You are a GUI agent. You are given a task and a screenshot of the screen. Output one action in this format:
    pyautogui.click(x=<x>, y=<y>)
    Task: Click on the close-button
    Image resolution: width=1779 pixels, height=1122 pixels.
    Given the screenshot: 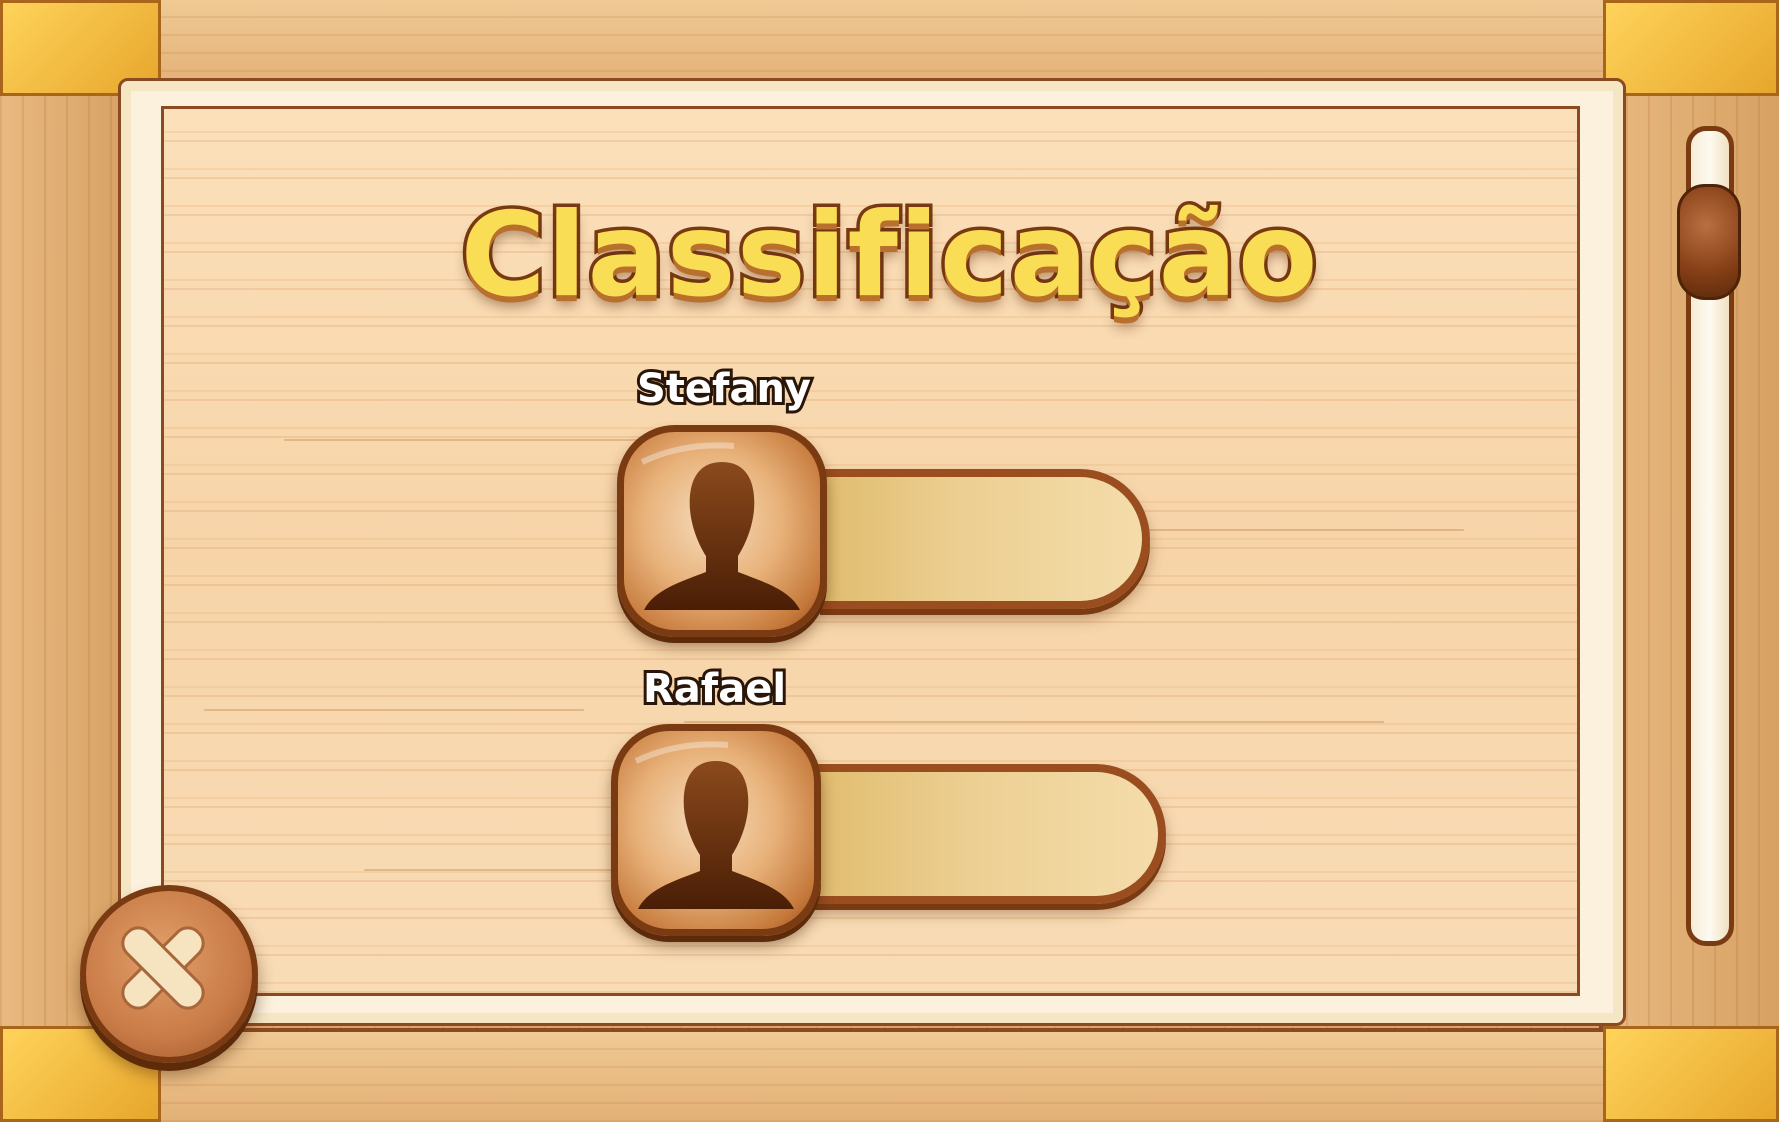 What is the action you would take?
    pyautogui.click(x=169, y=974)
    